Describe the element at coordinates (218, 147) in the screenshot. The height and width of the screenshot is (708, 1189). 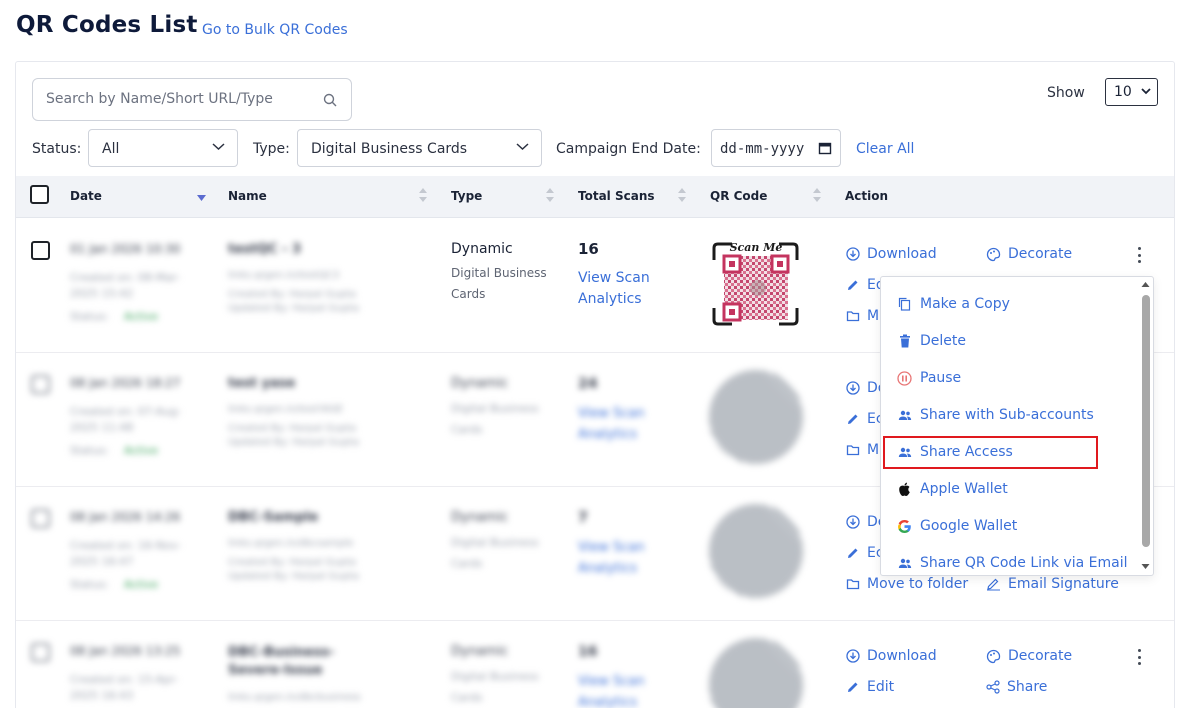
I see `chevron-down-icon` at that location.